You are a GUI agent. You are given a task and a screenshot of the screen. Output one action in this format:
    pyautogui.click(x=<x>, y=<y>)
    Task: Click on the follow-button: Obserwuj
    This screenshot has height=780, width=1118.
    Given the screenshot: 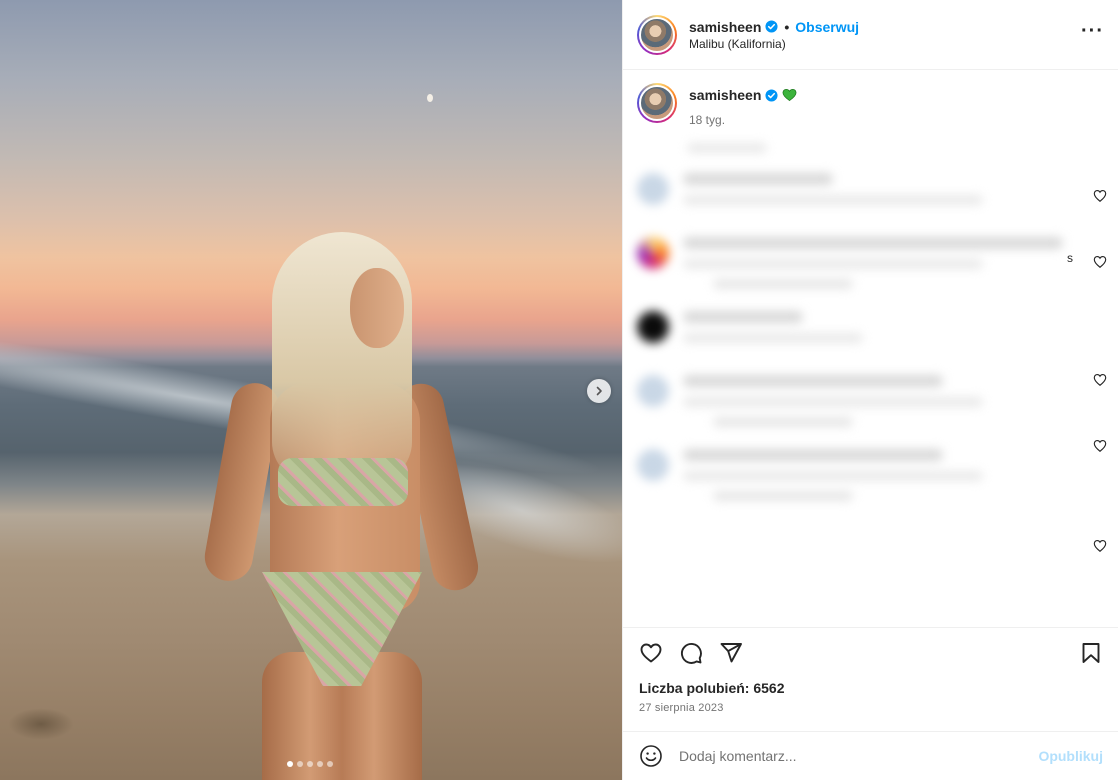 What is the action you would take?
    pyautogui.click(x=827, y=27)
    